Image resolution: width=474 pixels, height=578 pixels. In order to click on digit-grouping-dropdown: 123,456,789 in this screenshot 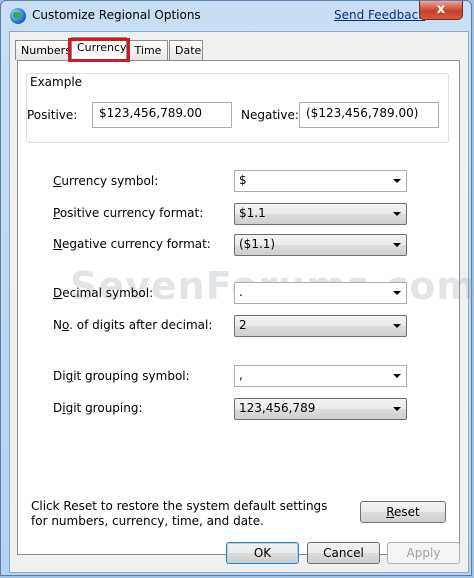, I will do `click(320, 409)`.